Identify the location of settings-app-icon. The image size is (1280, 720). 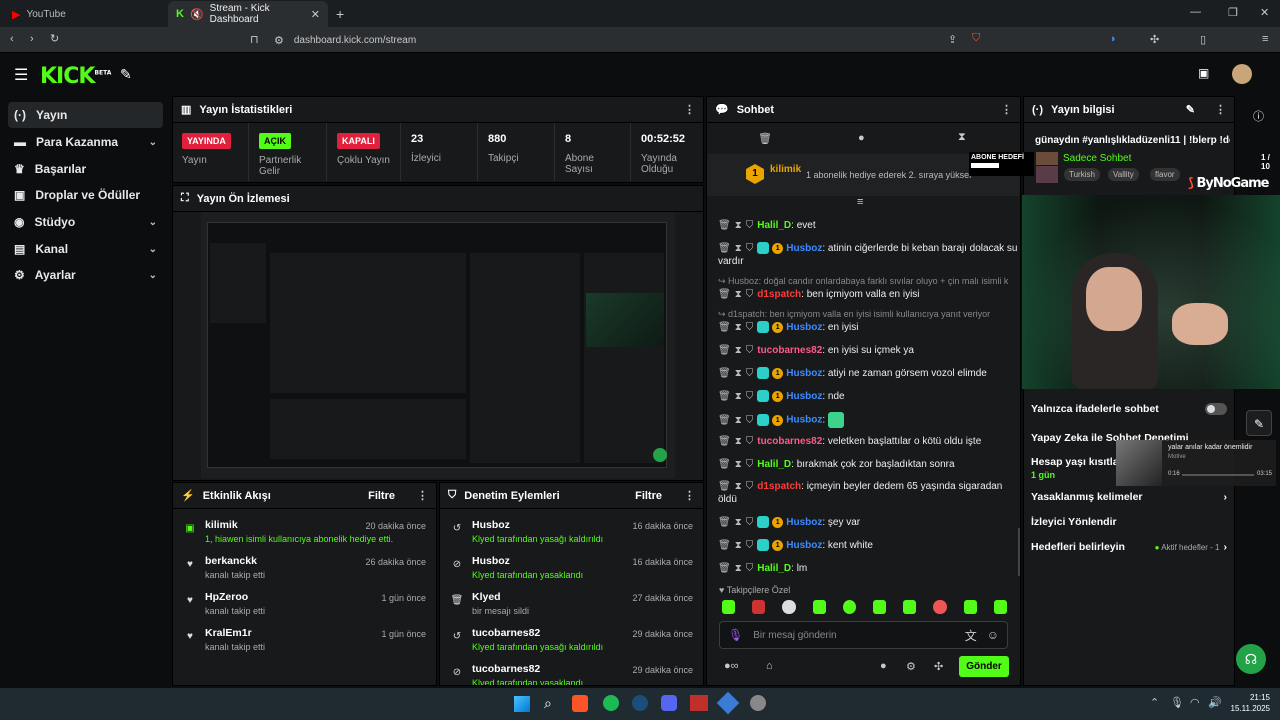
(758, 703).